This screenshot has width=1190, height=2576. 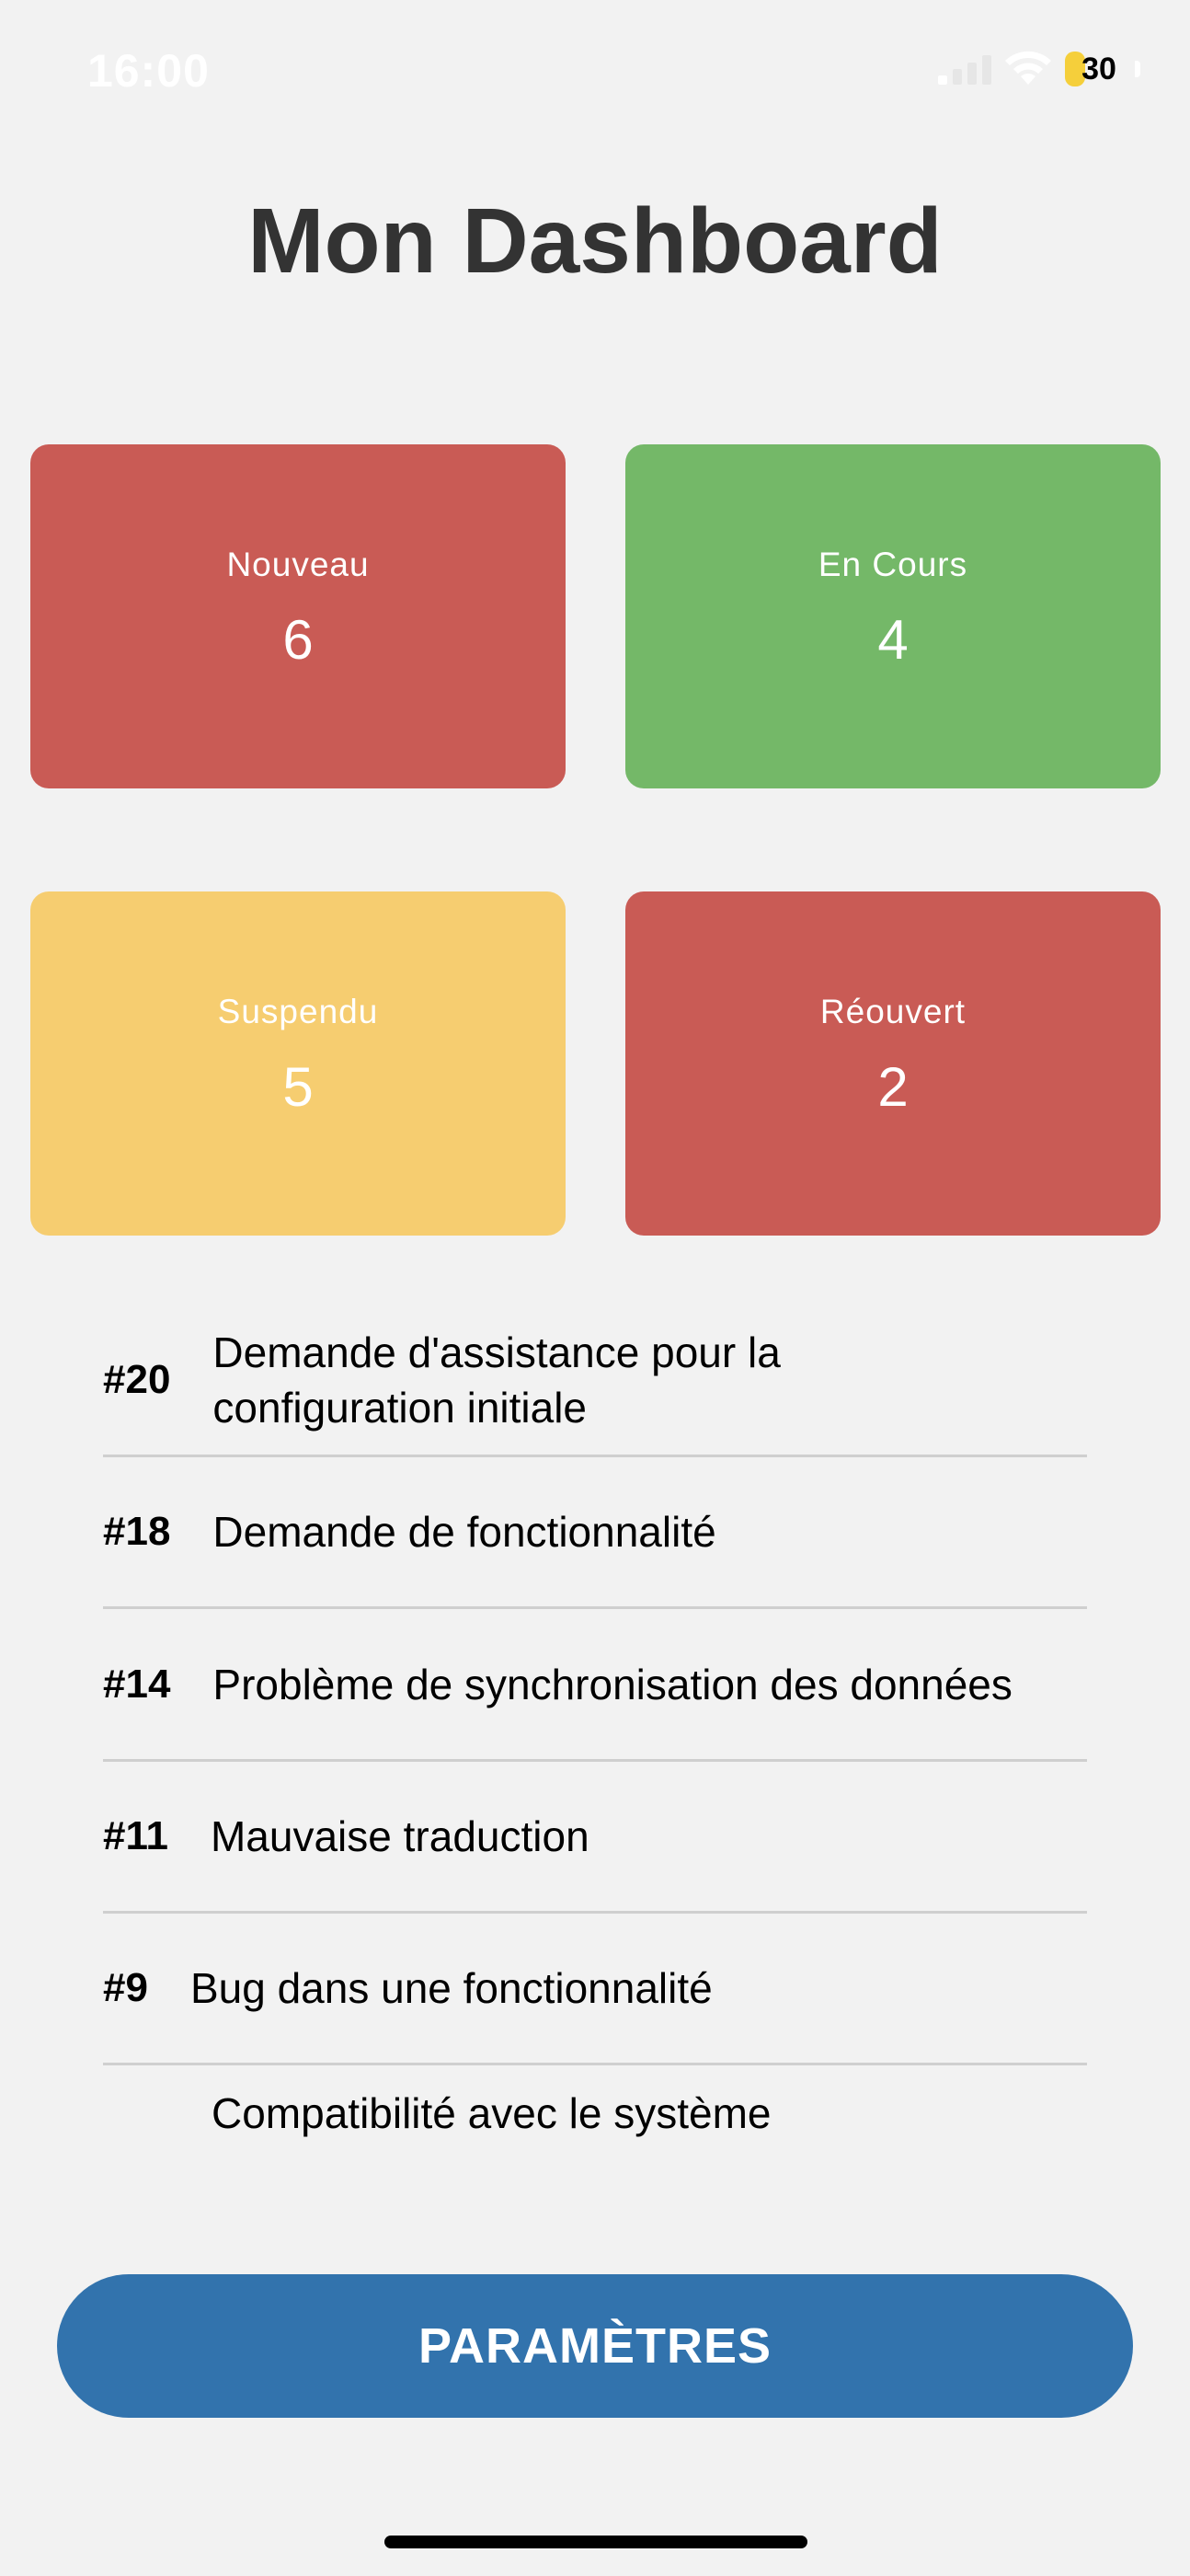 I want to click on ticket-id: #11, so click(x=135, y=1835).